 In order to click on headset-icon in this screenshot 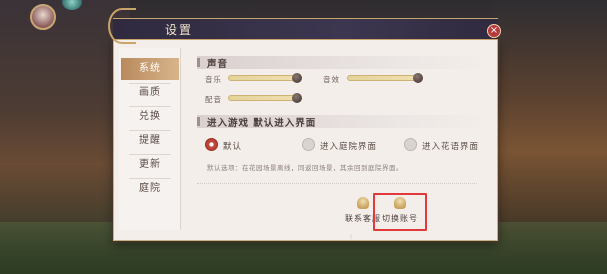, I will do `click(363, 203)`.